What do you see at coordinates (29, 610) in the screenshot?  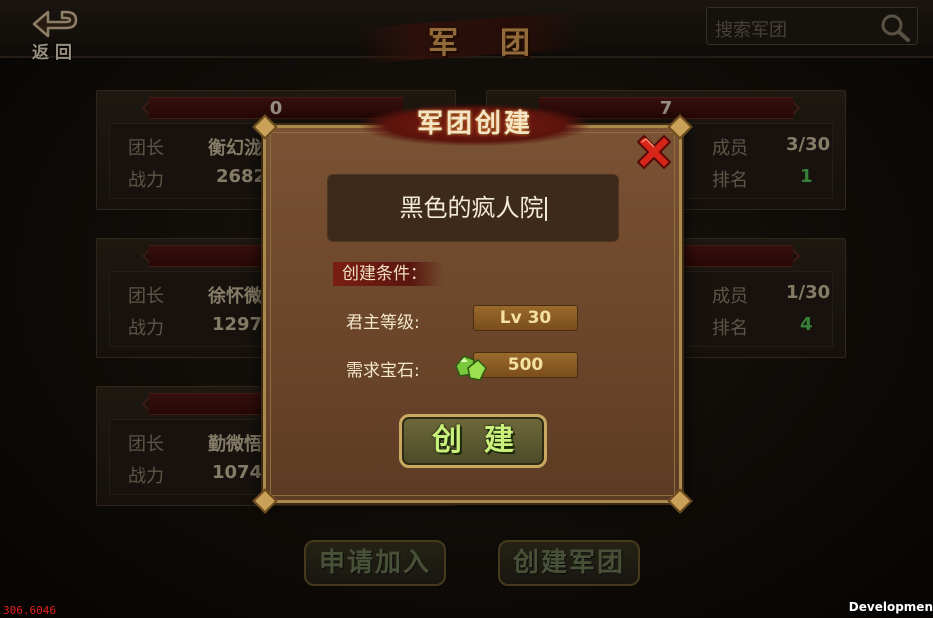 I see `fps-counter: 306.6046` at bounding box center [29, 610].